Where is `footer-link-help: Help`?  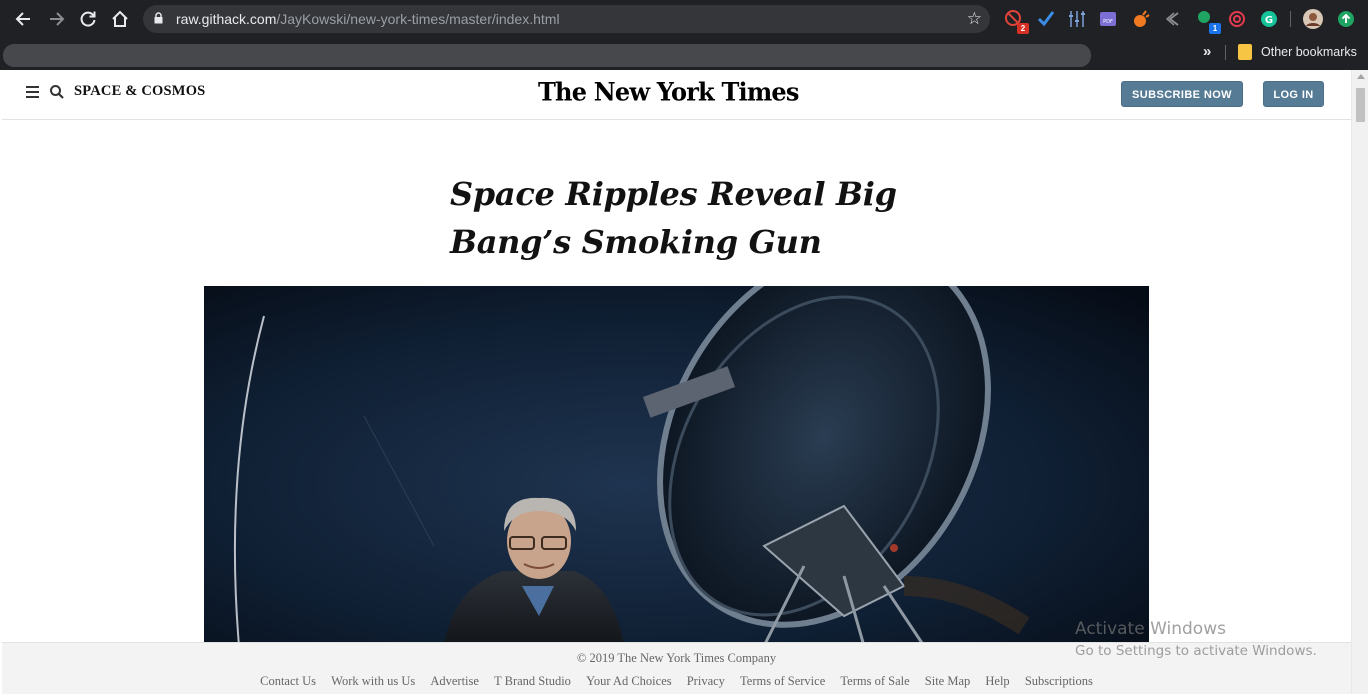
footer-link-help: Help is located at coordinates (997, 681).